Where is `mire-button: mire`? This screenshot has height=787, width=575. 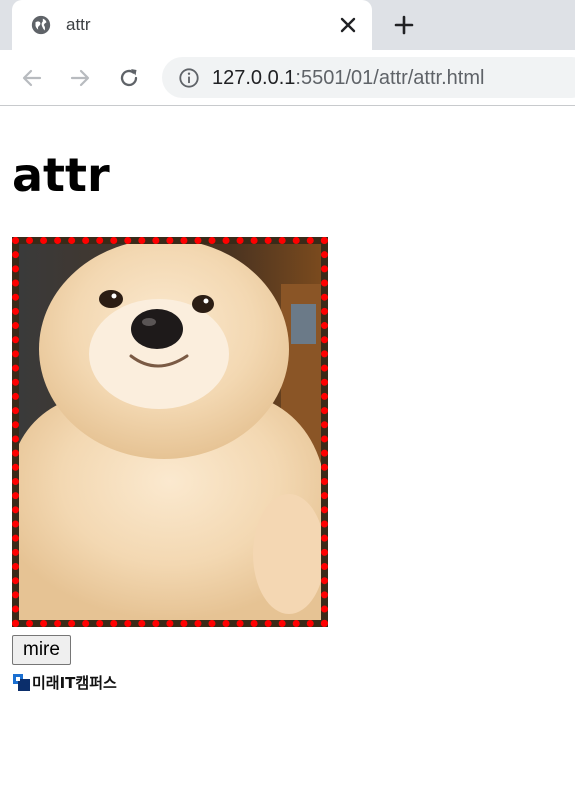 mire-button: mire is located at coordinates (41, 650).